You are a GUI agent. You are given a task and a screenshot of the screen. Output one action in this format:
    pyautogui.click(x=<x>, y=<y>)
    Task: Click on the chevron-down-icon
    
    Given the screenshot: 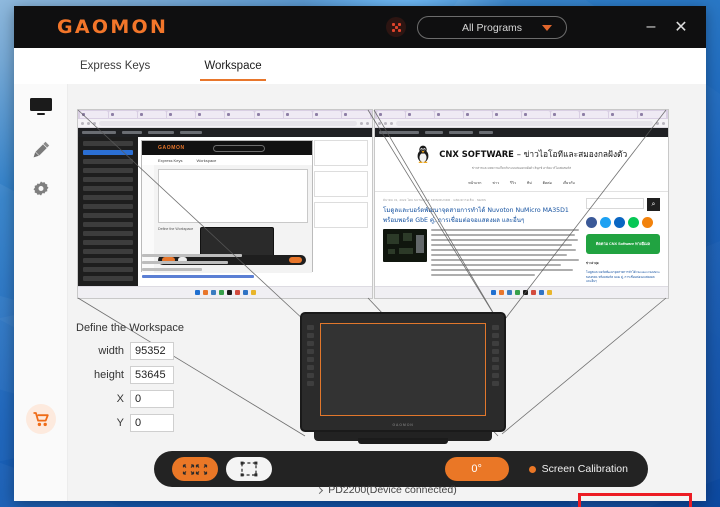 What is the action you would take?
    pyautogui.click(x=547, y=28)
    